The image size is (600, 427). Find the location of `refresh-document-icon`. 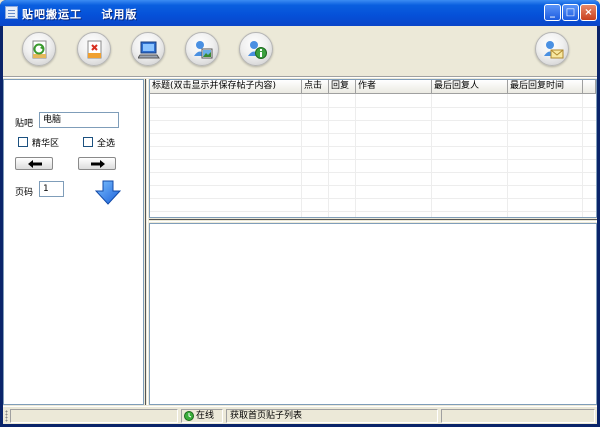

refresh-document-icon is located at coordinates (39, 49).